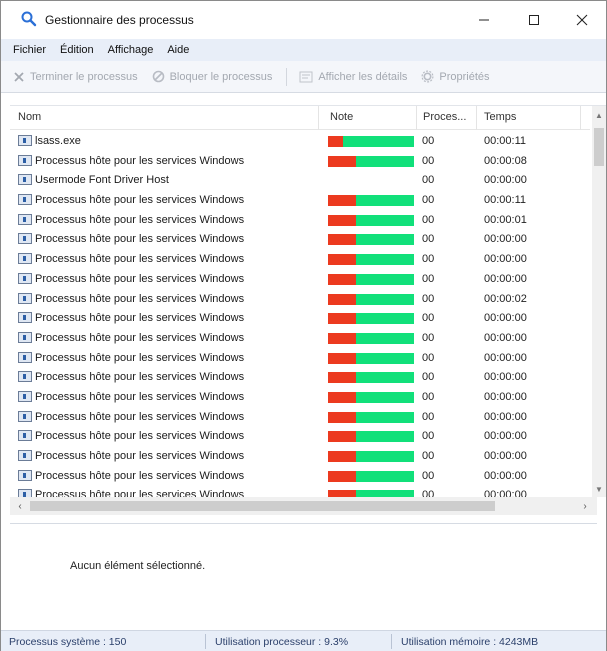  I want to click on status-system-processes: Processus système : 150, so click(68, 642).